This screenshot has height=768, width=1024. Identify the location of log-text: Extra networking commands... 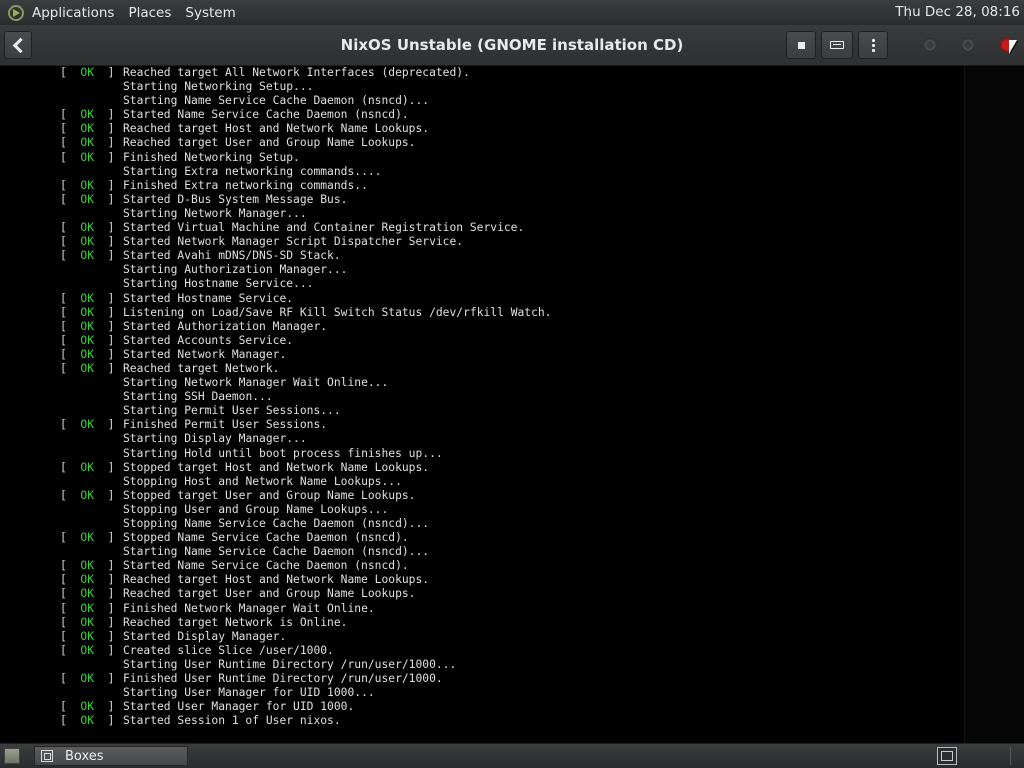
(276, 185).